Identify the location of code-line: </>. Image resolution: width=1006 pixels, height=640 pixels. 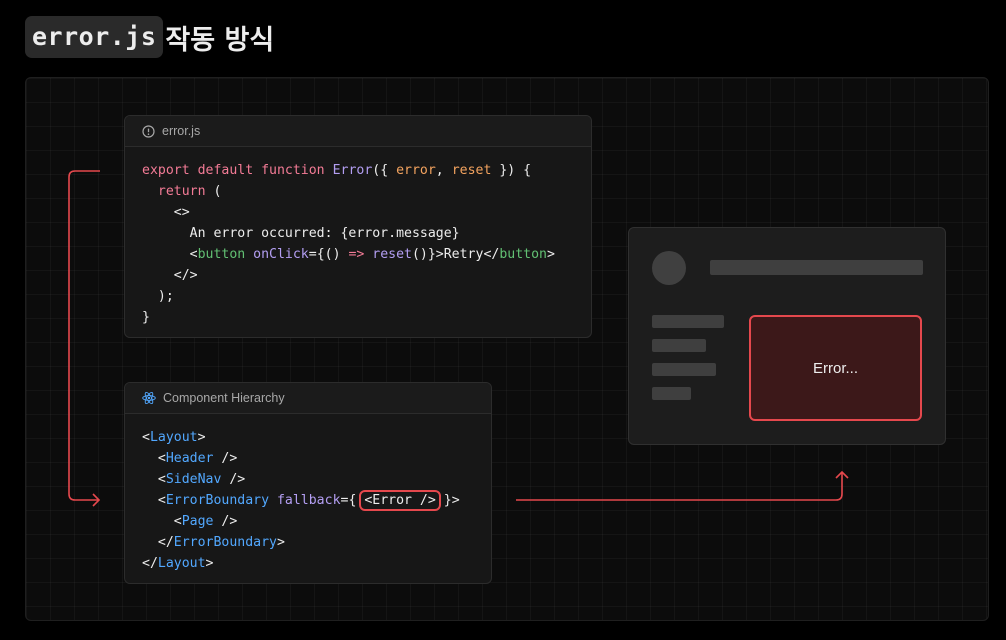
(366, 275).